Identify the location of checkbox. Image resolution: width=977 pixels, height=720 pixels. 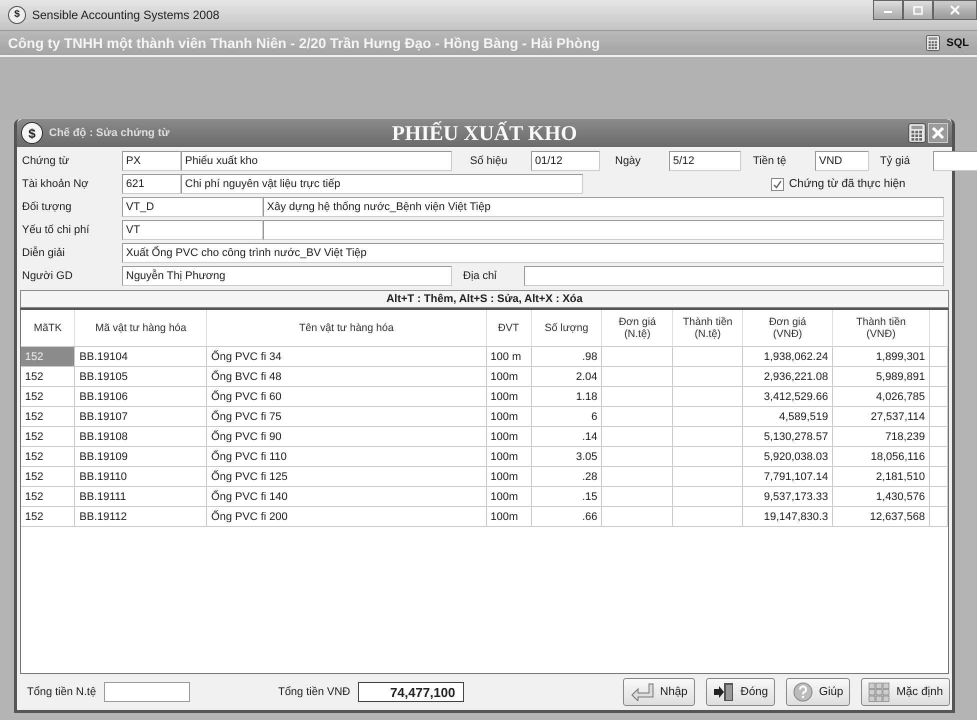
(777, 184).